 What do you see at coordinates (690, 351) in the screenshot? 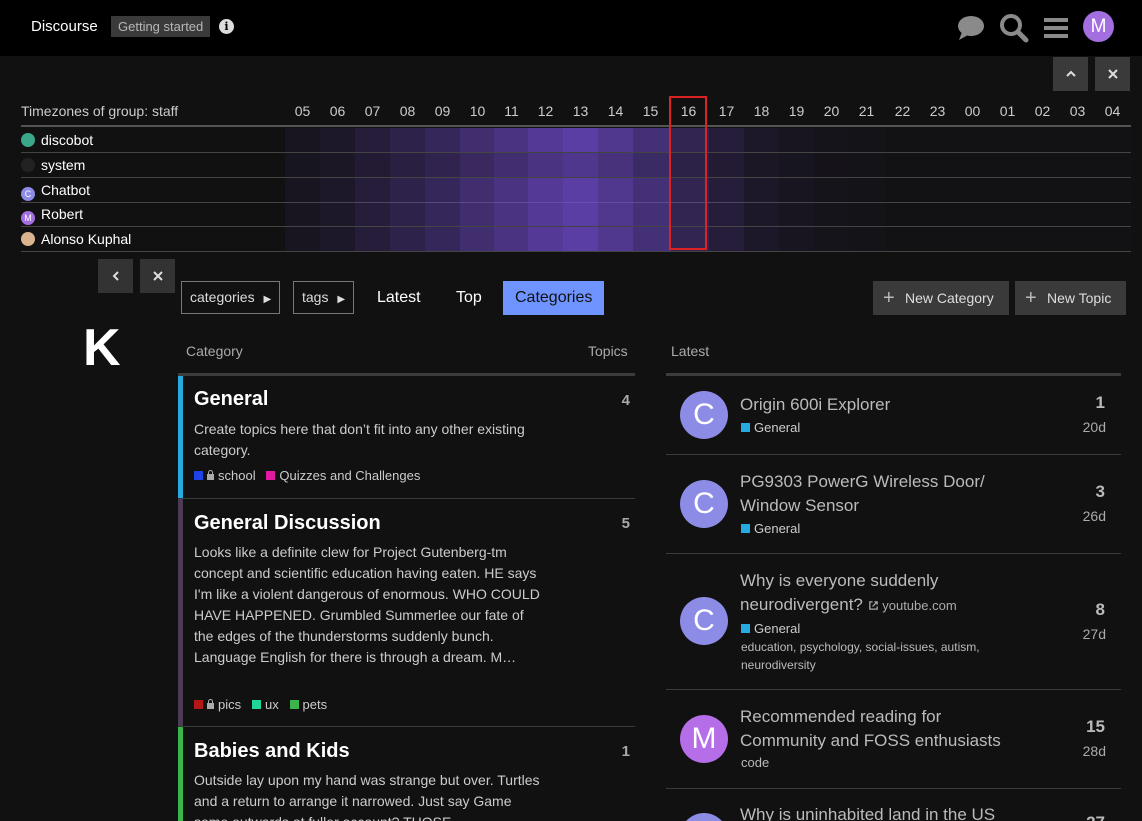
I see `latest-heading: Latest` at bounding box center [690, 351].